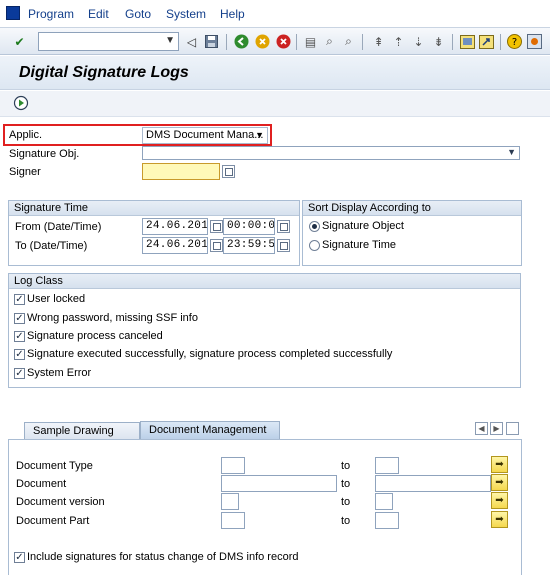 This screenshot has width=550, height=575. I want to click on document-type-to-input, so click(387, 465).